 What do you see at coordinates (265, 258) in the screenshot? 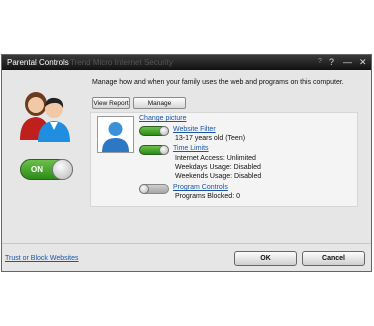
I see `ok-button: OK` at bounding box center [265, 258].